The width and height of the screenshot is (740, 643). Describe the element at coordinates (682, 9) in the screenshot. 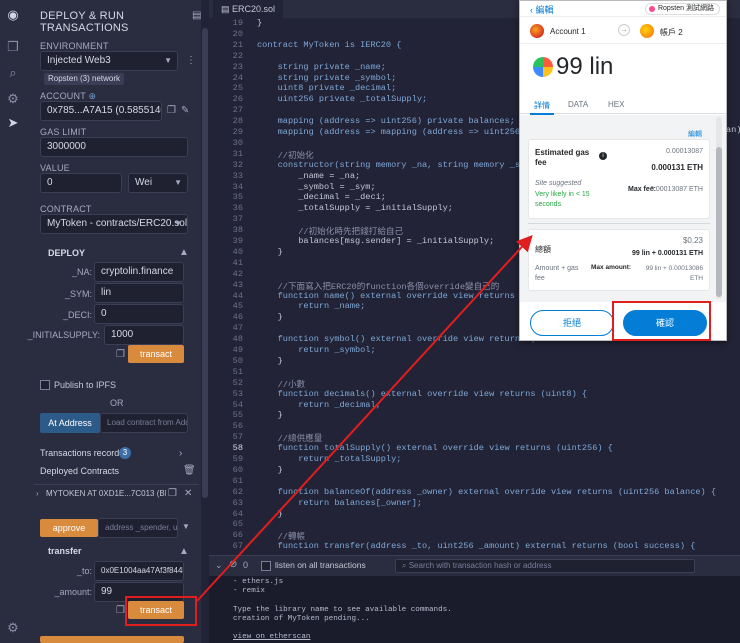

I see `network-pill: Ropsten 測試網路` at that location.